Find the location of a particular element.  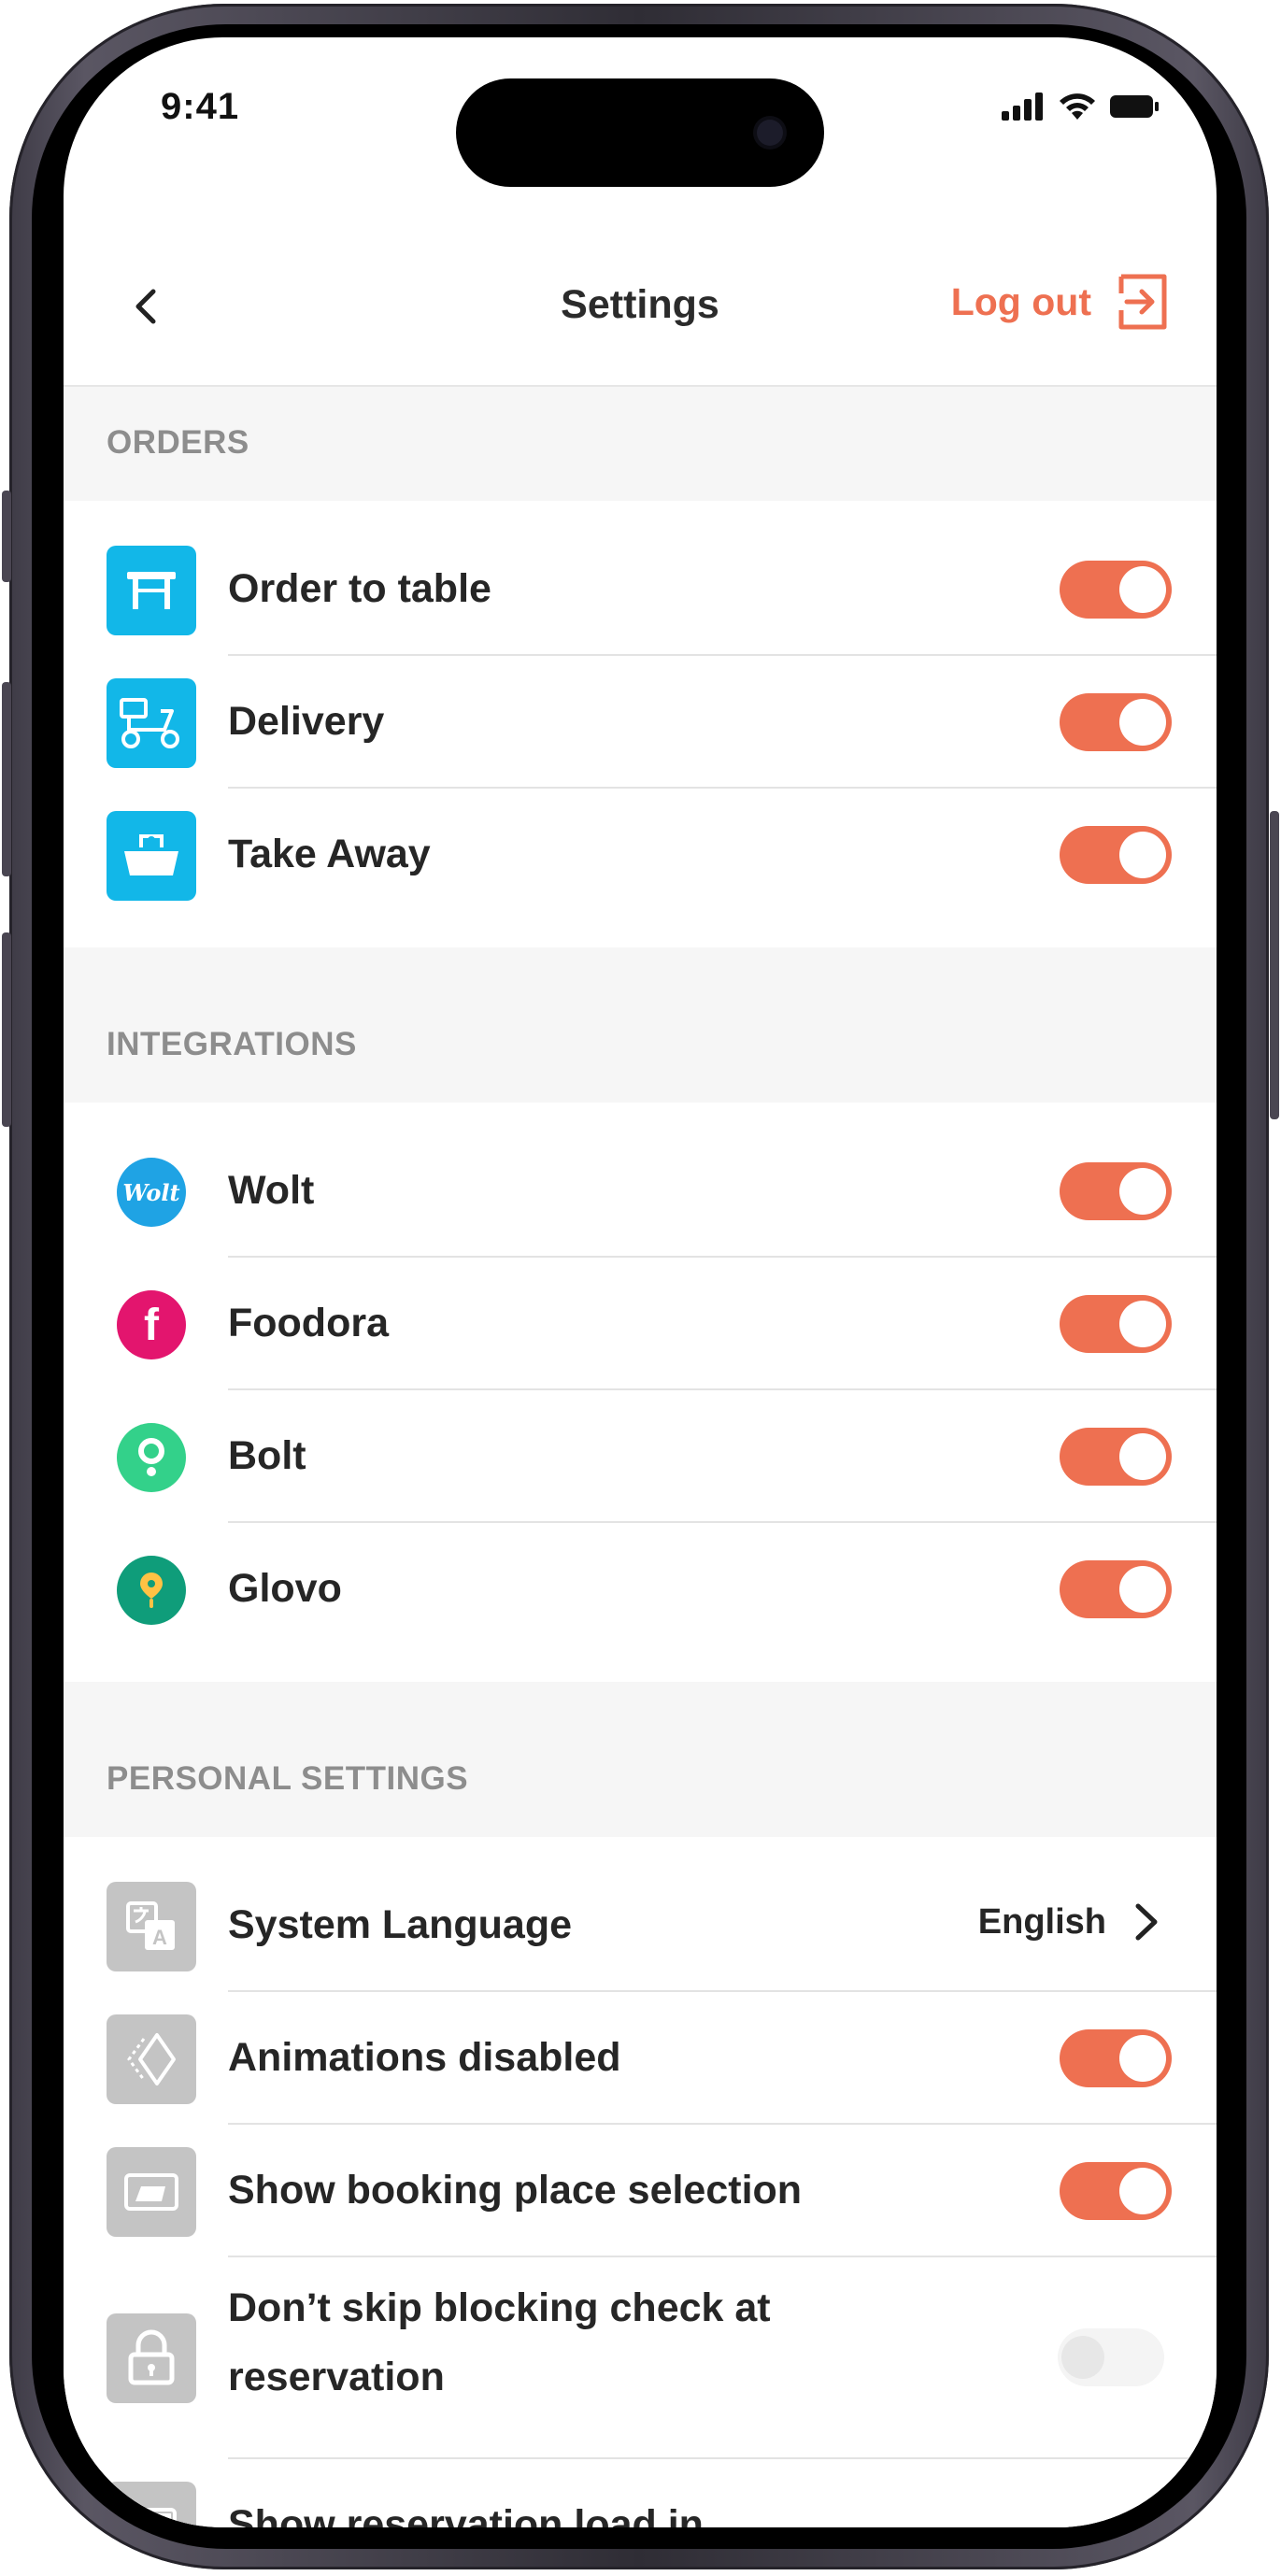

scooter-icon is located at coordinates (152, 723).